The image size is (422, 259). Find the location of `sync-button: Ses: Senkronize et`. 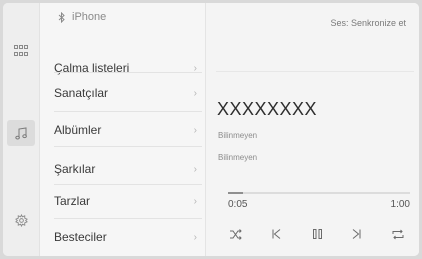

sync-button: Ses: Senkronize et is located at coordinates (368, 23).